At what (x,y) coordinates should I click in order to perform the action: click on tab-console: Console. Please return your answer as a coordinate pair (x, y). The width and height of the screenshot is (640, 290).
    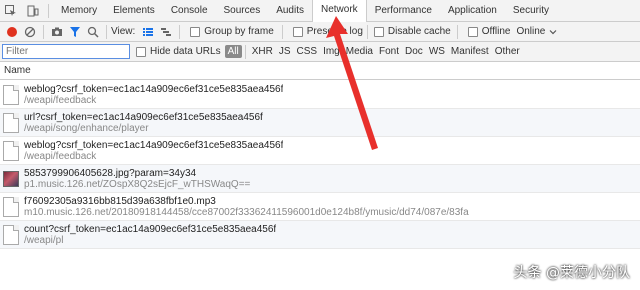
    Looking at the image, I should click on (189, 11).